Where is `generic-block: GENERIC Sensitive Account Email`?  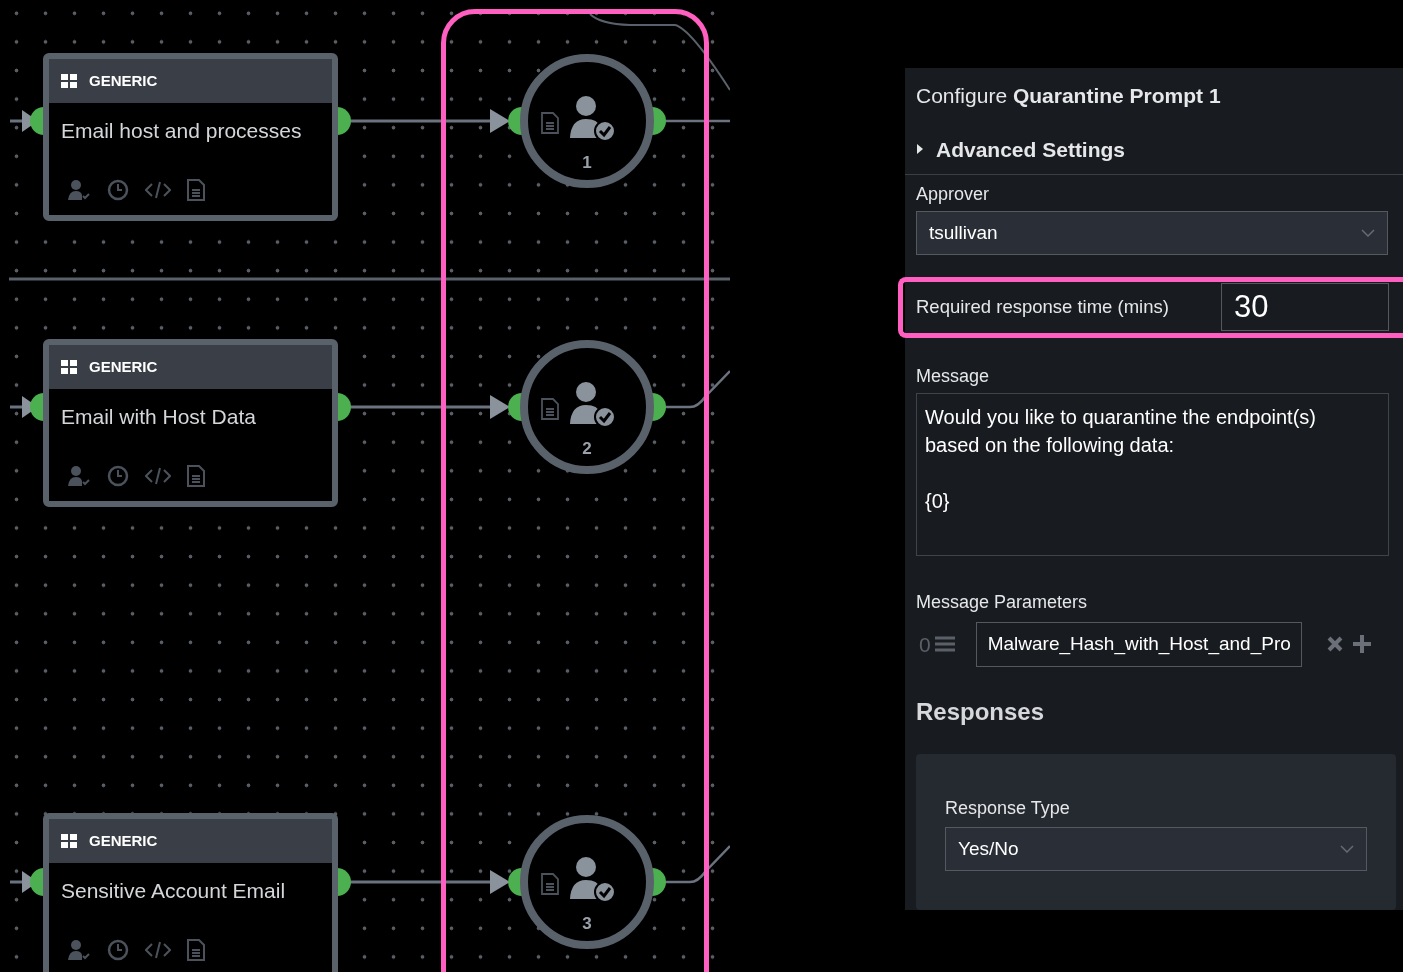 generic-block: GENERIC Sensitive Account Email is located at coordinates (190, 892).